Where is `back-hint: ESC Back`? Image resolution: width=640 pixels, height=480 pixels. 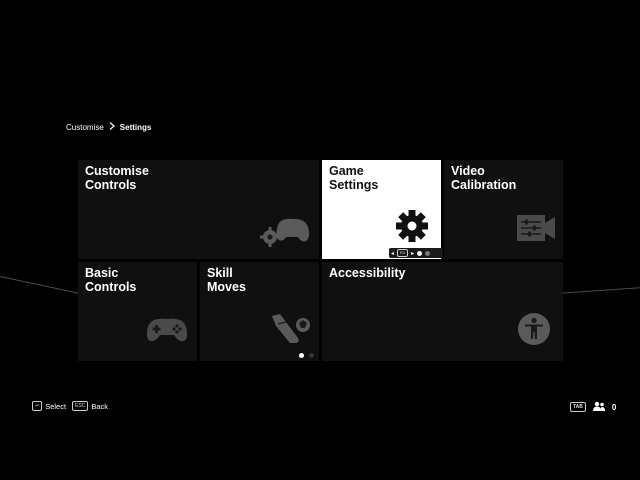 back-hint: ESC Back is located at coordinates (90, 406).